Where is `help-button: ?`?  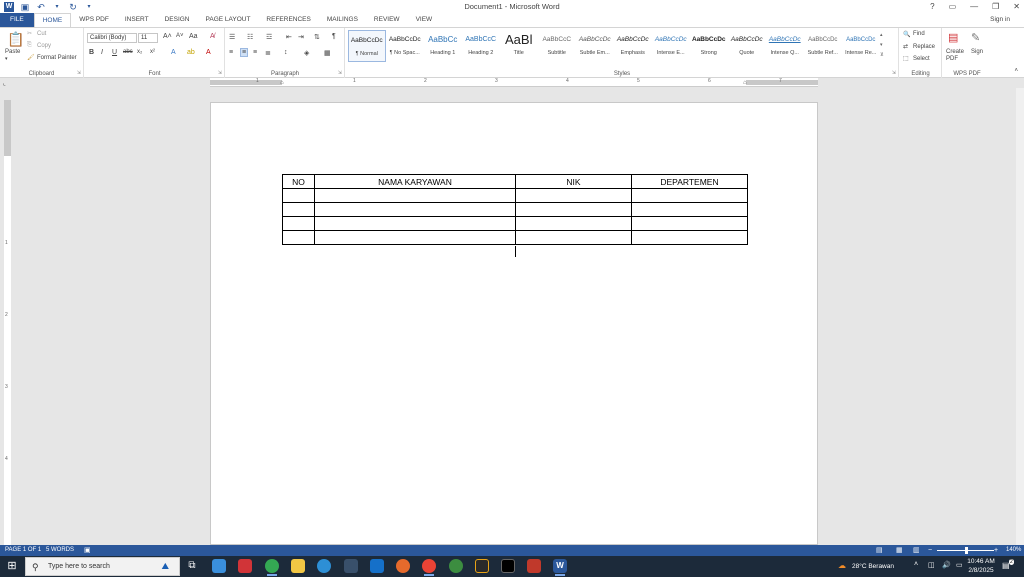 help-button: ? is located at coordinates (932, 6).